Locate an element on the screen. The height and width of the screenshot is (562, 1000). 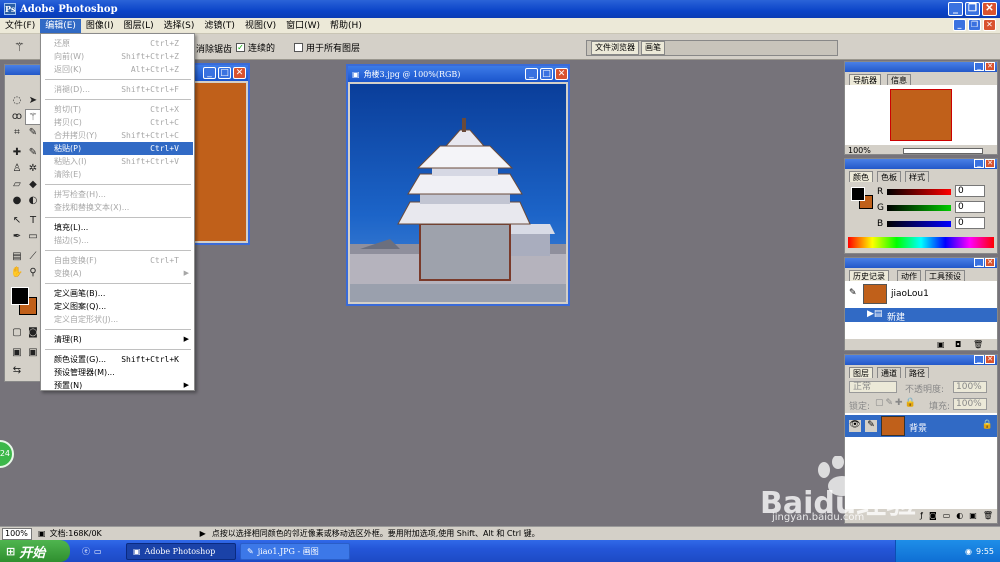
fullscreen-mode-icon: ▣ is located at coordinates (33, 353).